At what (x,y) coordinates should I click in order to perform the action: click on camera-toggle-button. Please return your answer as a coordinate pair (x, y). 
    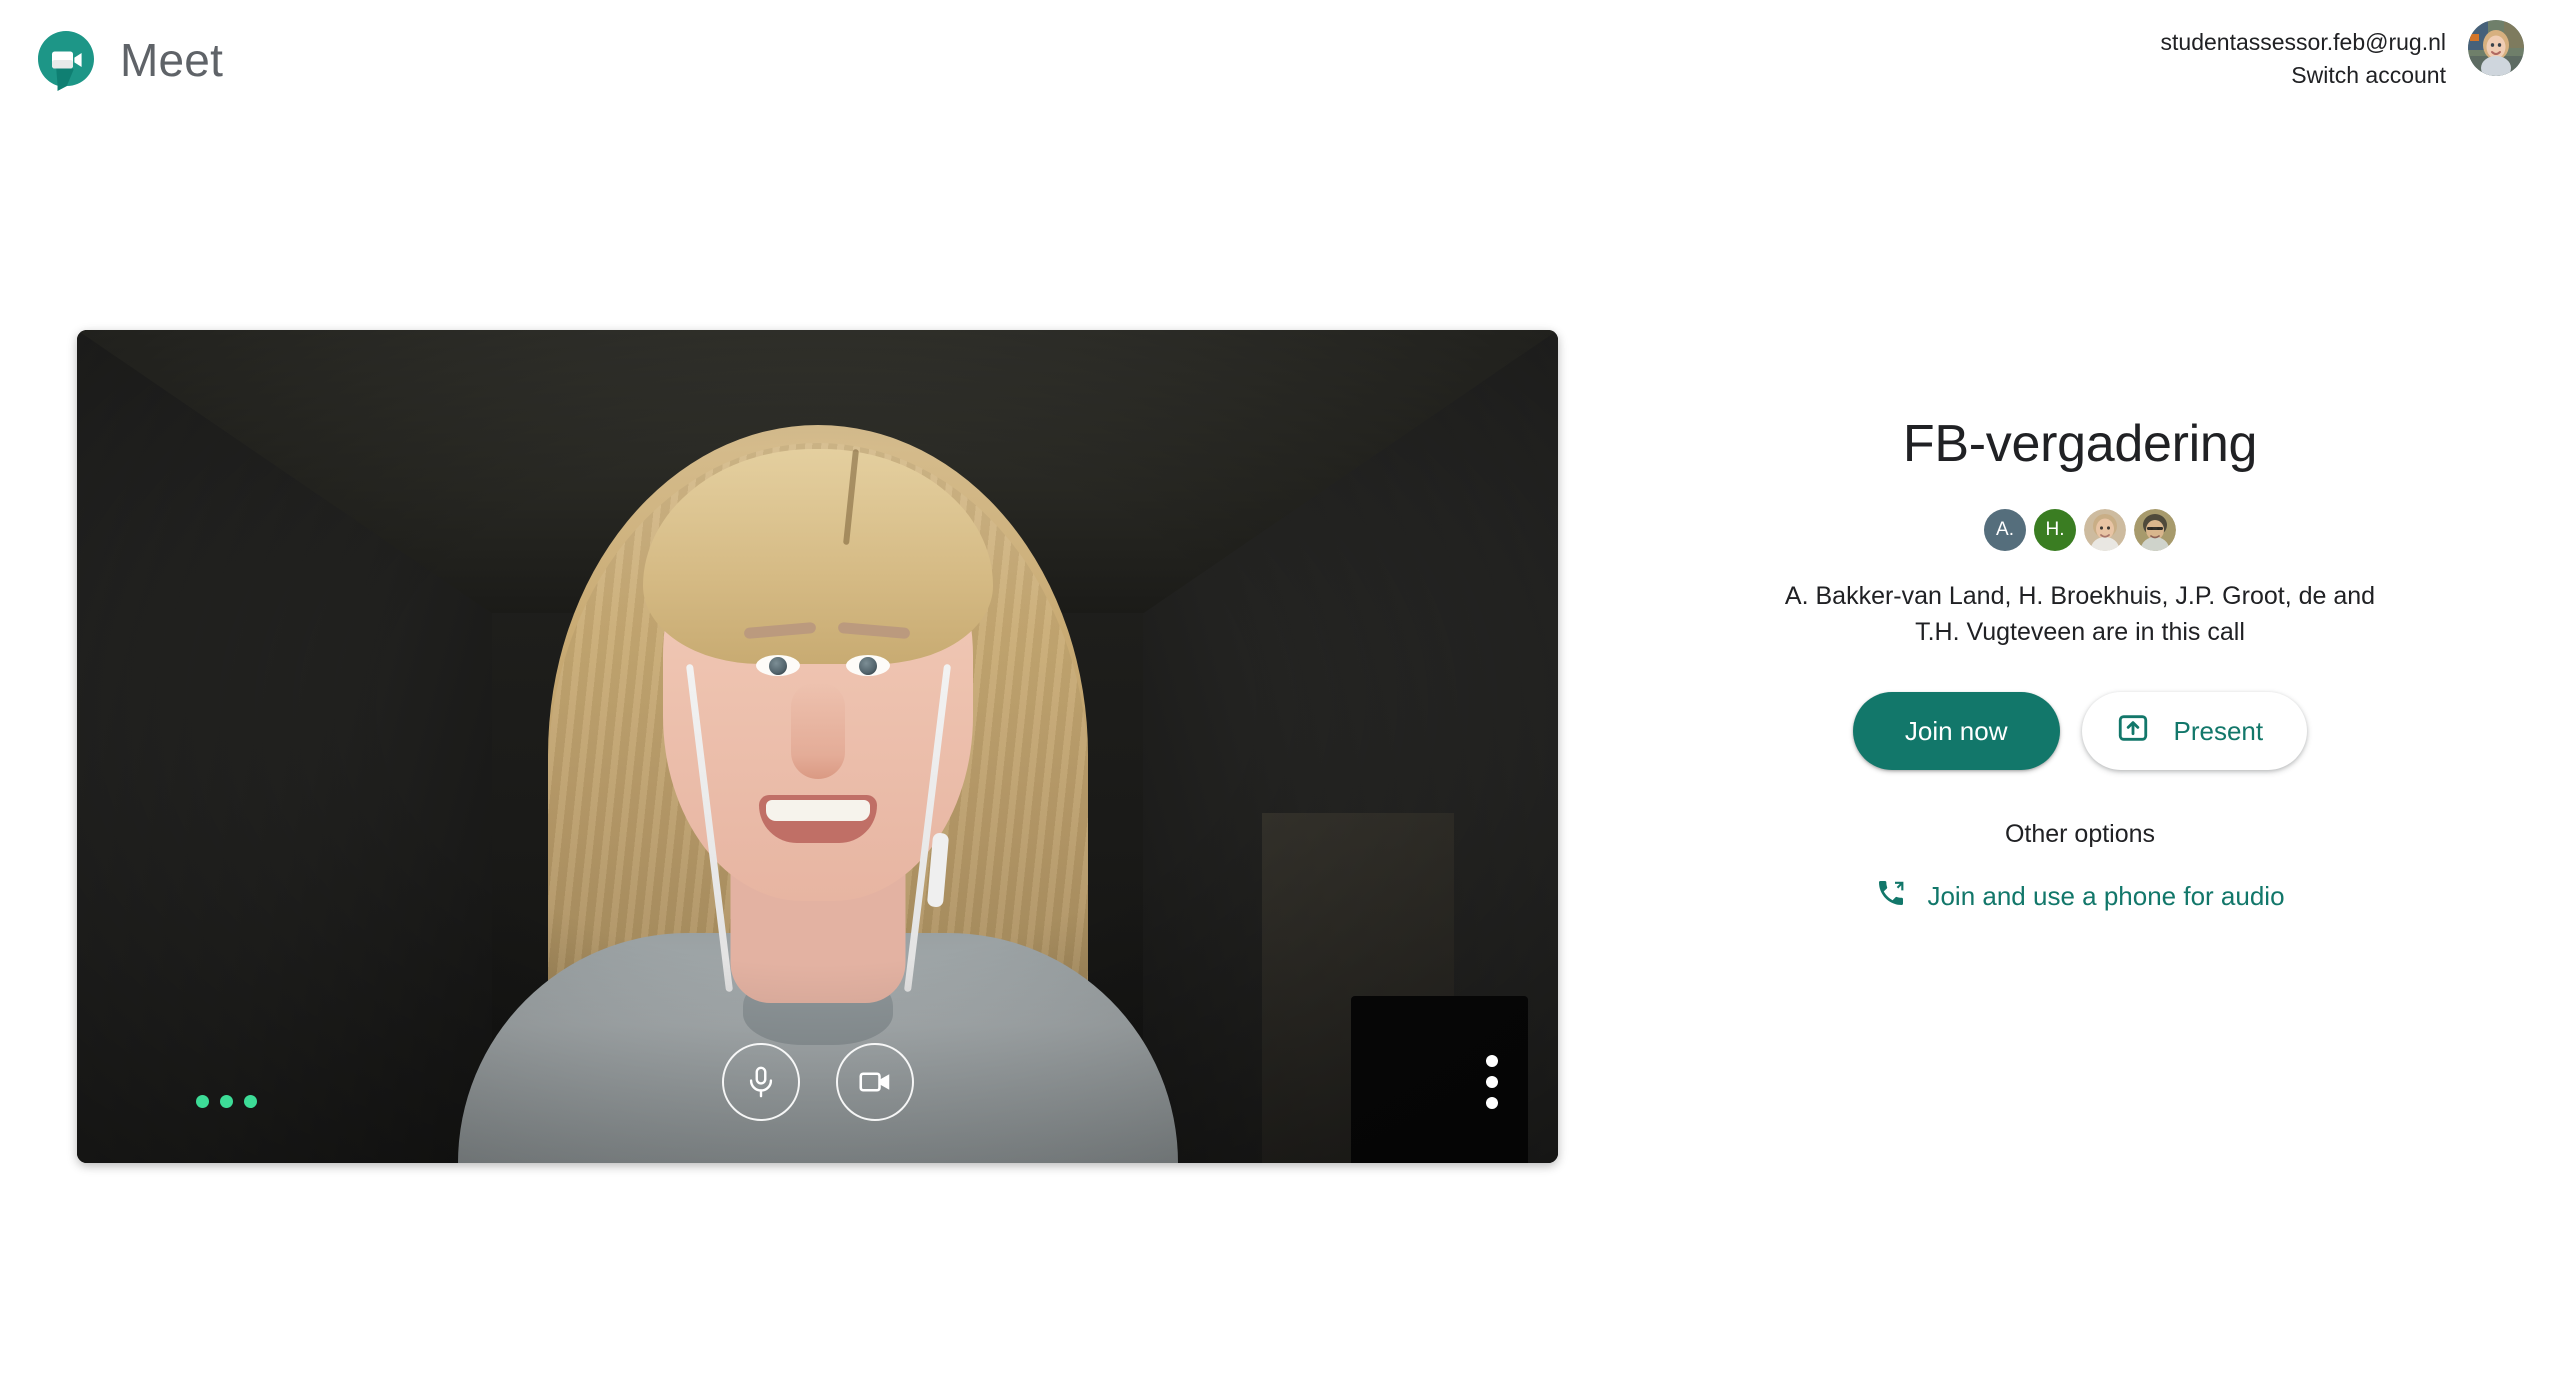
    Looking at the image, I should click on (874, 1082).